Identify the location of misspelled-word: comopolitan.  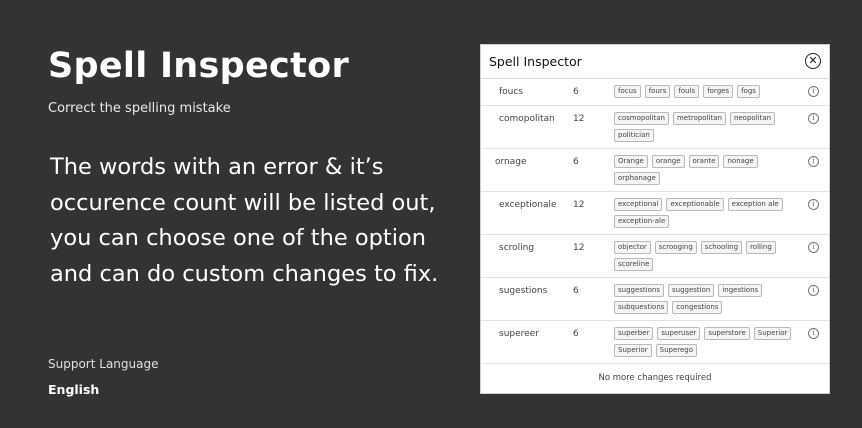
(527, 119).